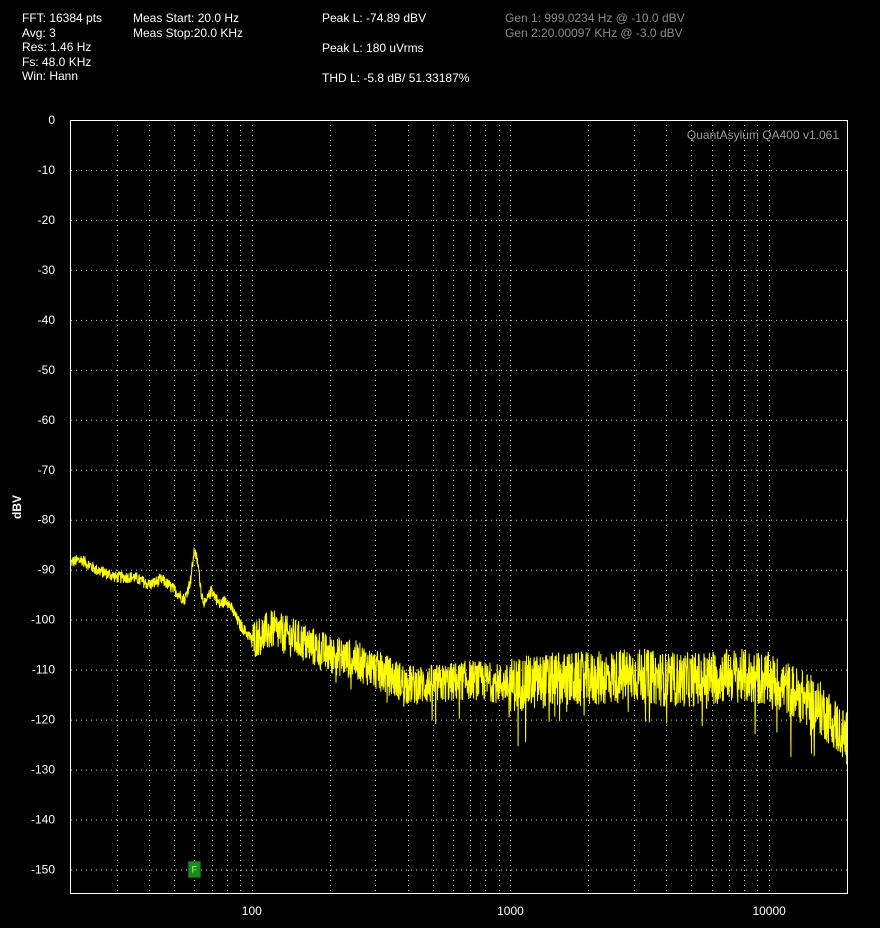 The image size is (880, 928). I want to click on y-tick-label: -130, so click(43, 770).